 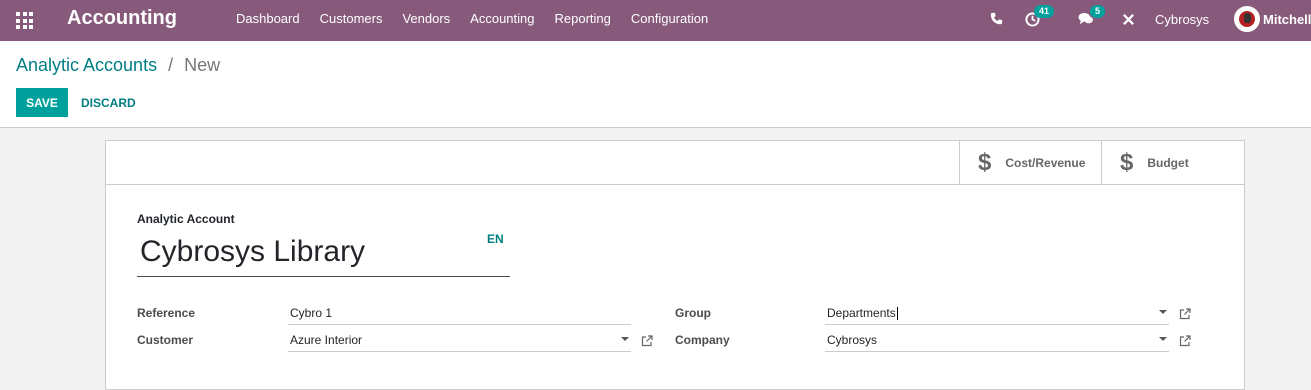 What do you see at coordinates (24, 20) in the screenshot?
I see `app-menu-icon` at bounding box center [24, 20].